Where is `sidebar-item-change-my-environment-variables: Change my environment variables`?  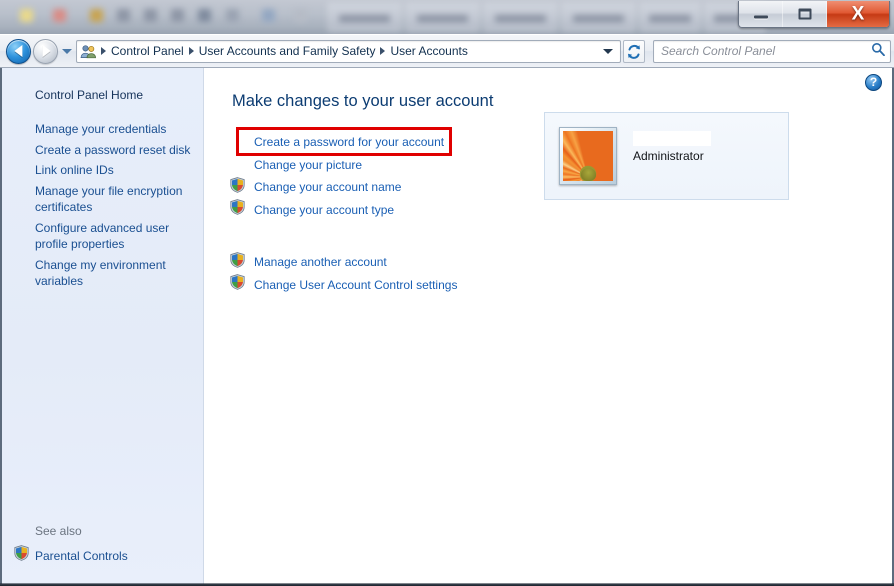
sidebar-item-change-my-environment-variables: Change my environment variables is located at coordinates (102, 273).